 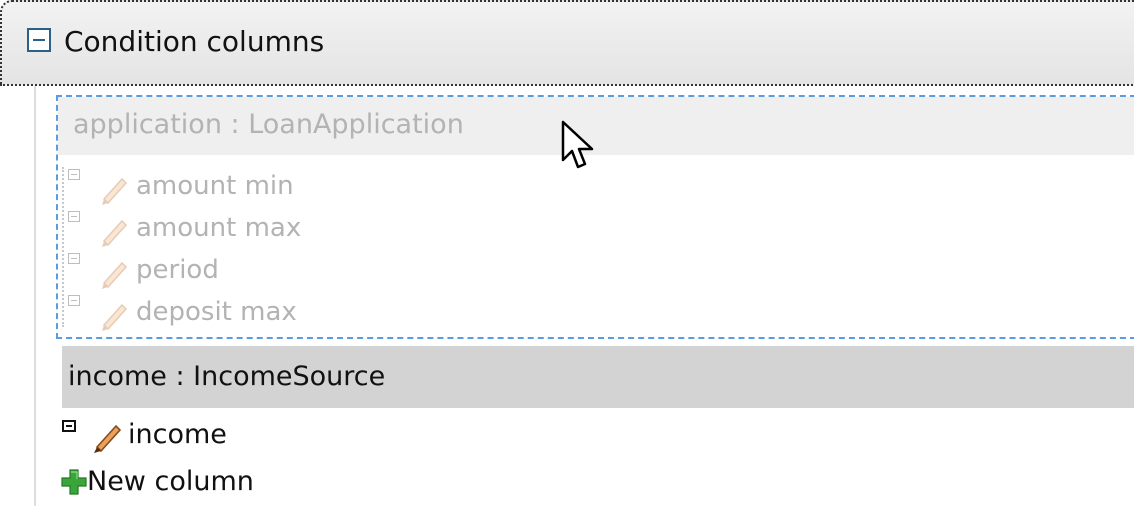 I want to click on field-label: amount max, so click(x=219, y=228).